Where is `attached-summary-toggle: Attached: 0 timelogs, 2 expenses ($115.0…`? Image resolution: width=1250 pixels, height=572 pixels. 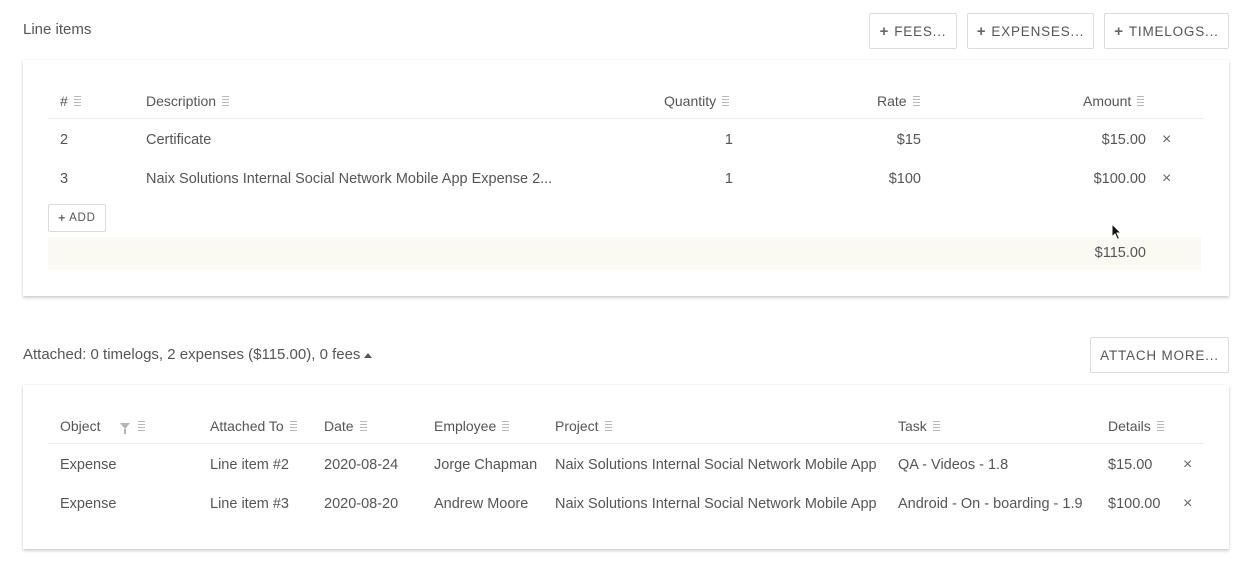 attached-summary-toggle: Attached: 0 timelogs, 2 expenses ($115.0… is located at coordinates (198, 354).